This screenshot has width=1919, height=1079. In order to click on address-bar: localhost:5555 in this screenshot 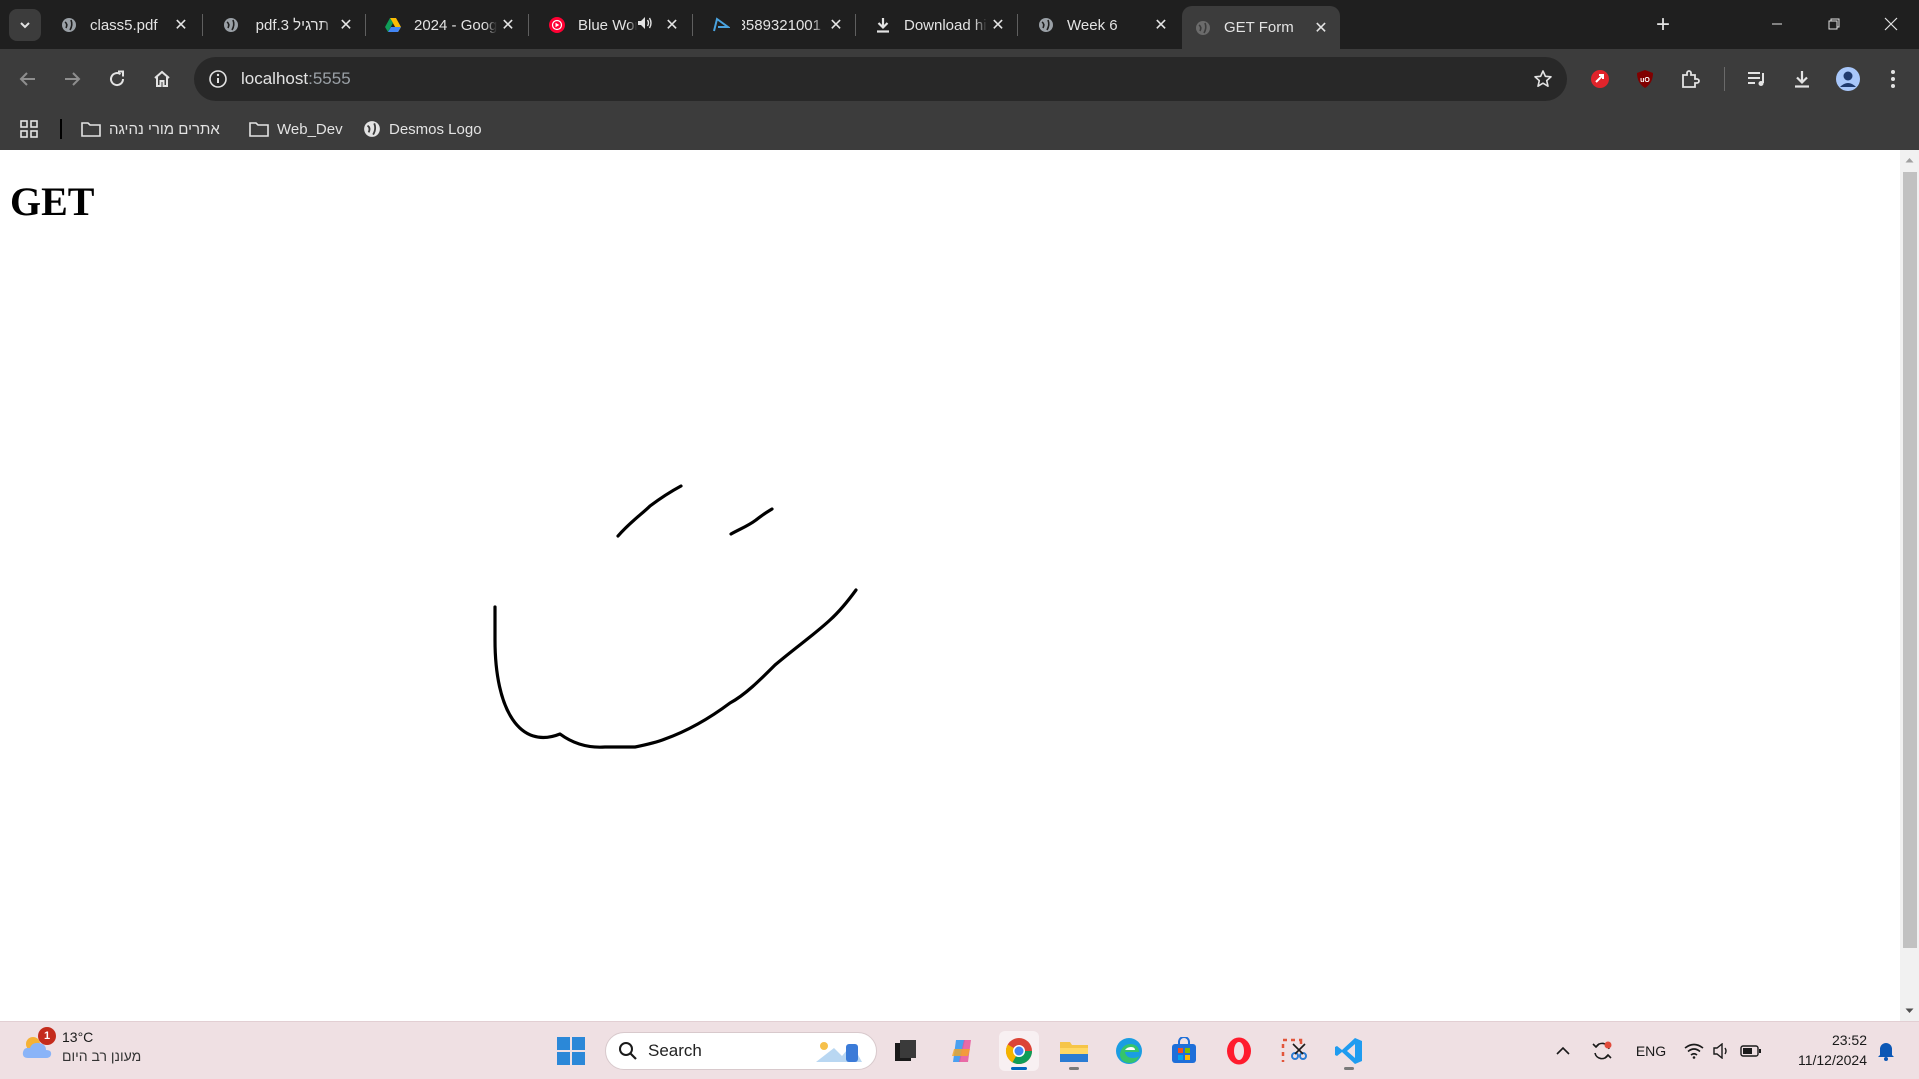, I will do `click(880, 79)`.